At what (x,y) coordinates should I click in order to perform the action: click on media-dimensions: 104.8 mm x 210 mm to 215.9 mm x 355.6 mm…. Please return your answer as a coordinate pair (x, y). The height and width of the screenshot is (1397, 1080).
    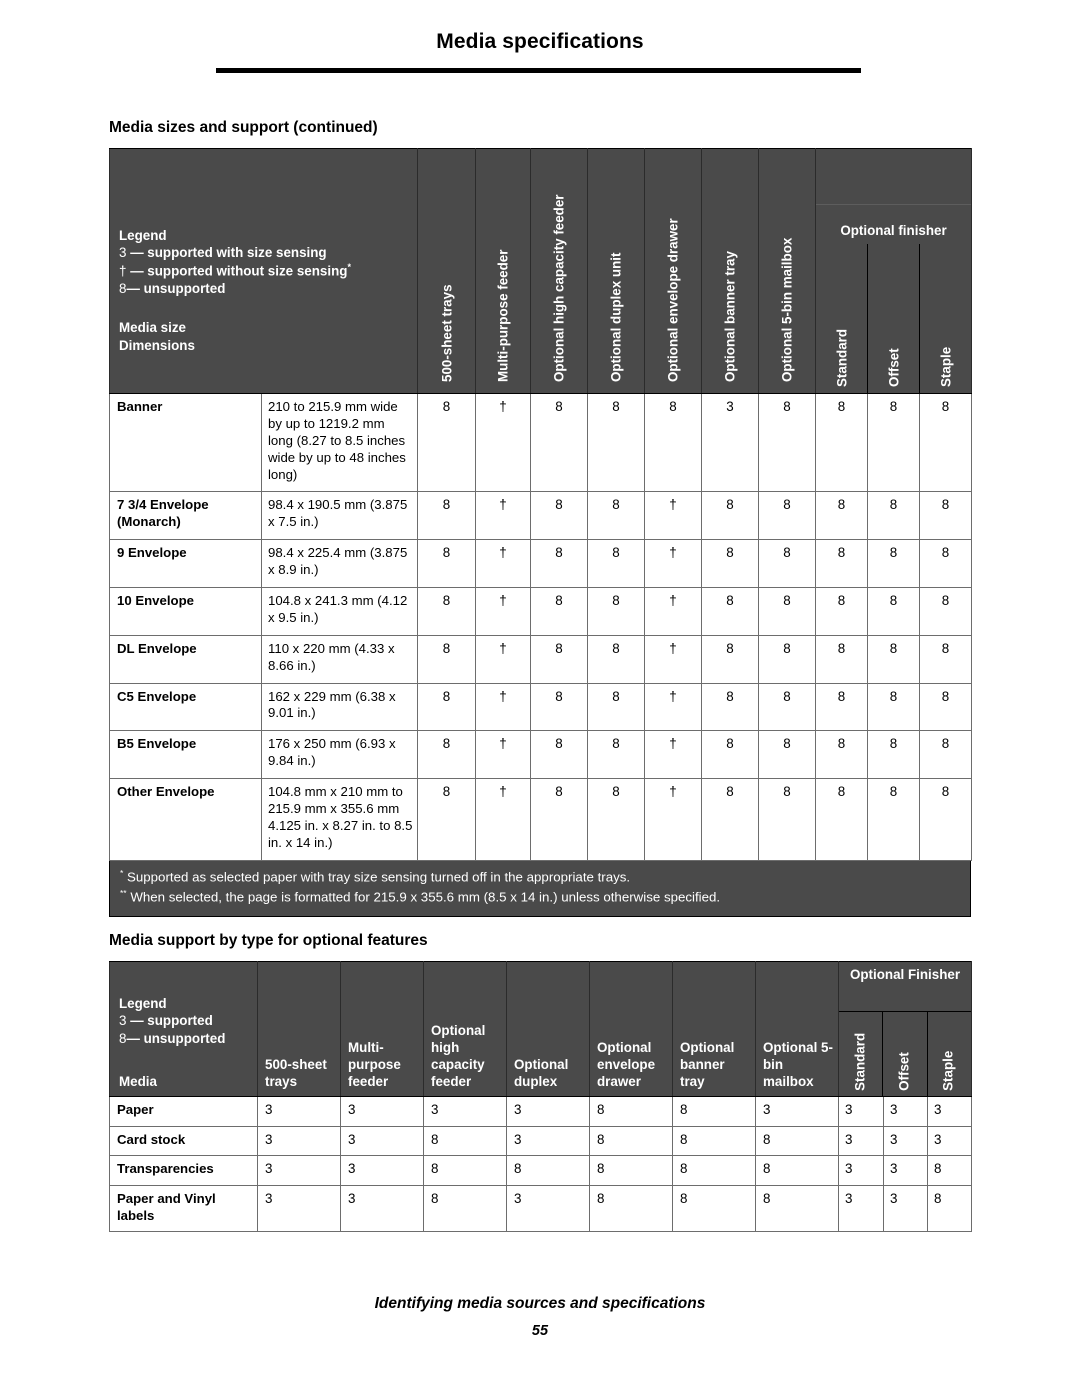
    Looking at the image, I should click on (339, 819).